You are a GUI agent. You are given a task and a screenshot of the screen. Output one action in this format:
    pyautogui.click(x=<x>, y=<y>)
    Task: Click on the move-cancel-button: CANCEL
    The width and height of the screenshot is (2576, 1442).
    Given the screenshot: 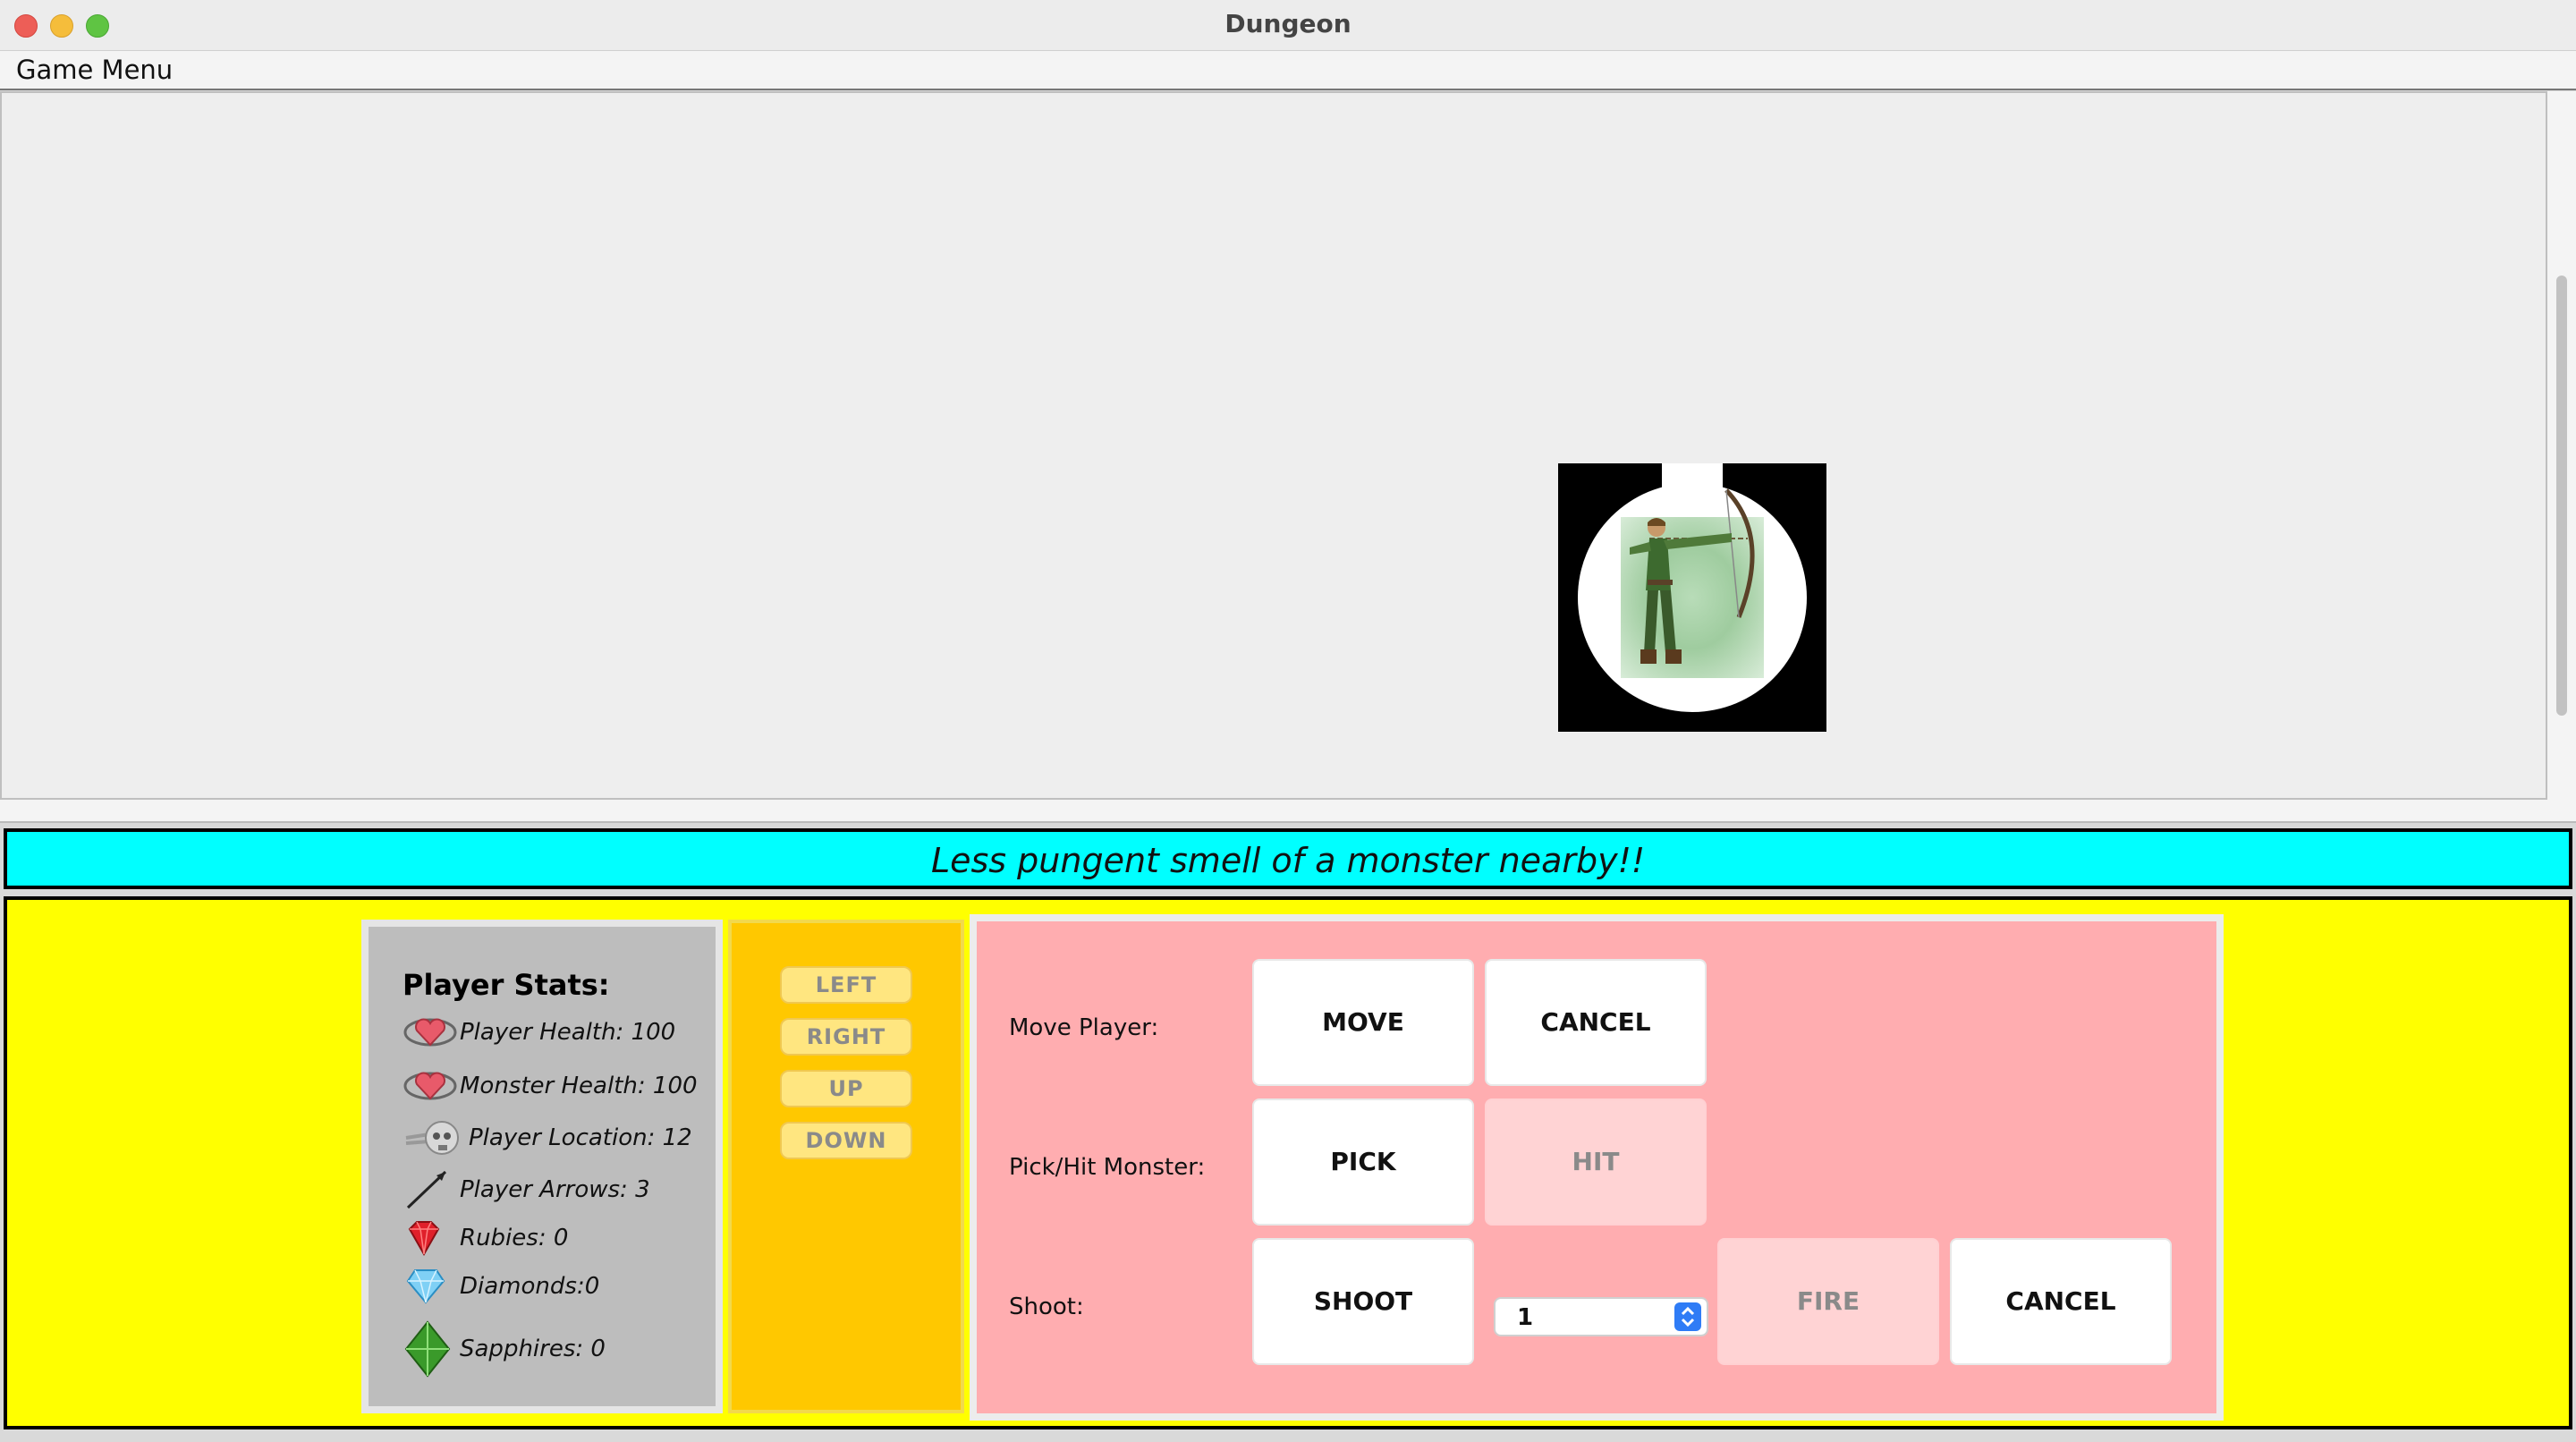 What is the action you would take?
    pyautogui.click(x=1596, y=1022)
    